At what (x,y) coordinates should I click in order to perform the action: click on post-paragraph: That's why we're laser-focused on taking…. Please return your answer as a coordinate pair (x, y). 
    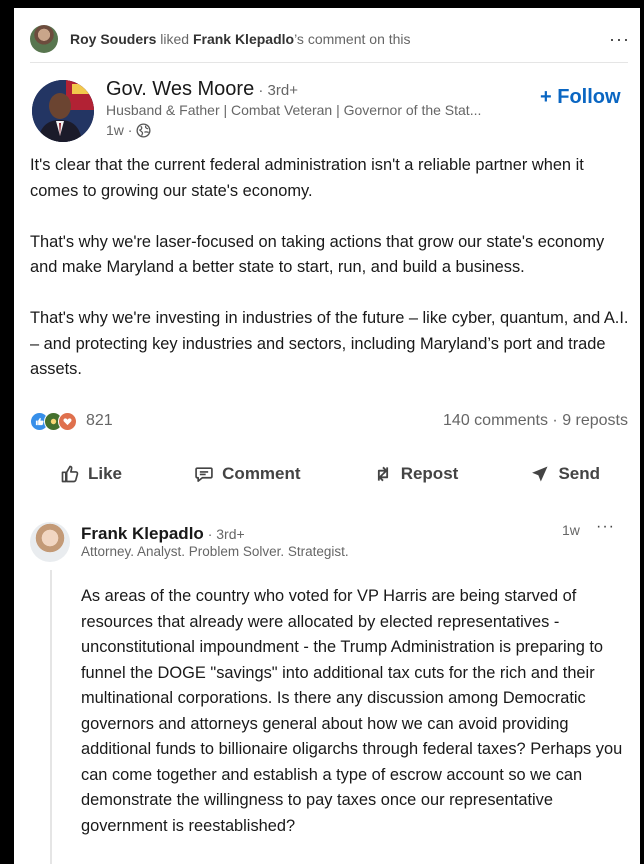
    Looking at the image, I should click on (317, 254).